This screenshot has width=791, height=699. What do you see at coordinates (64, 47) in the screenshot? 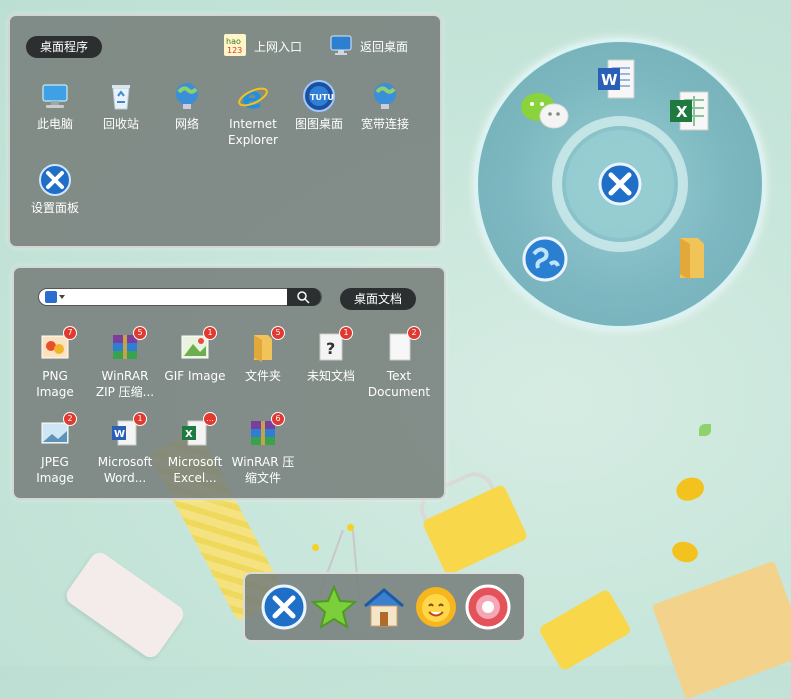
I see `desktop-programs-title: 桌面程序` at bounding box center [64, 47].